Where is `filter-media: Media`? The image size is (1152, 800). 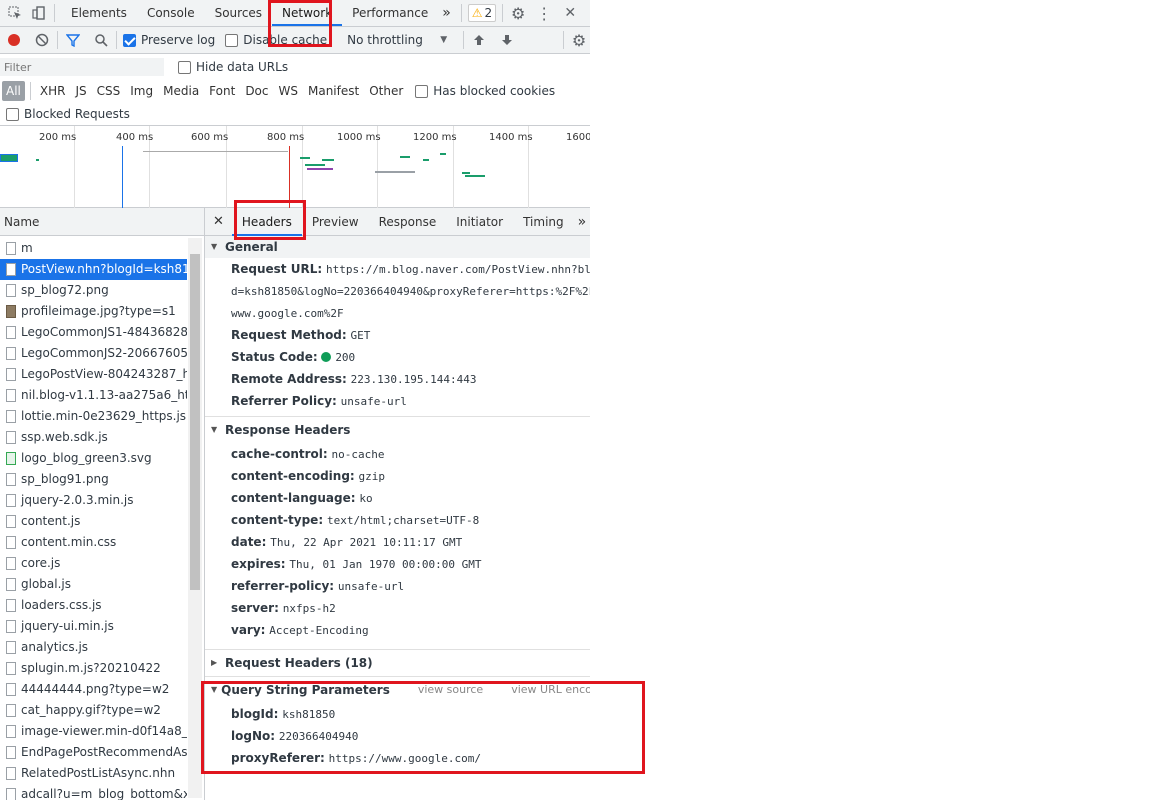
filter-media: Media is located at coordinates (181, 91).